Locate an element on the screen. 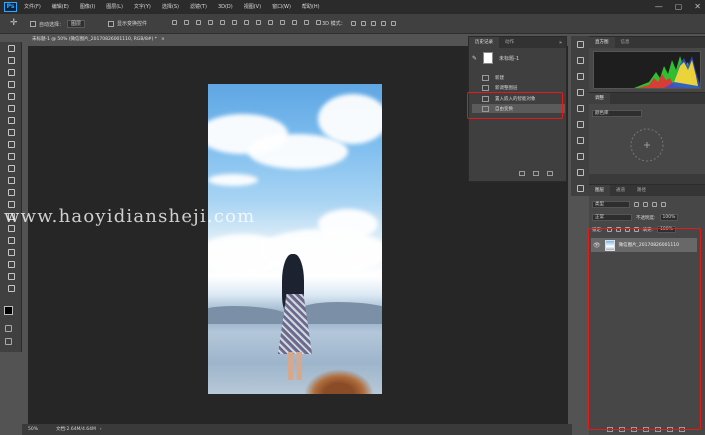 Image resolution: width=705 pixels, height=435 pixels. eraser-tool is located at coordinates (11, 168).